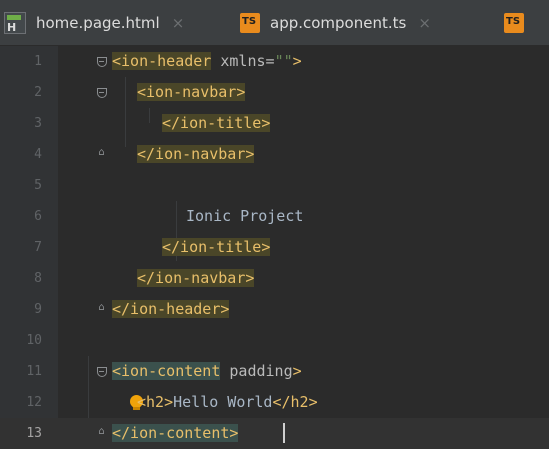 Image resolution: width=549 pixels, height=449 pixels. I want to click on code-line: 10, so click(274, 340).